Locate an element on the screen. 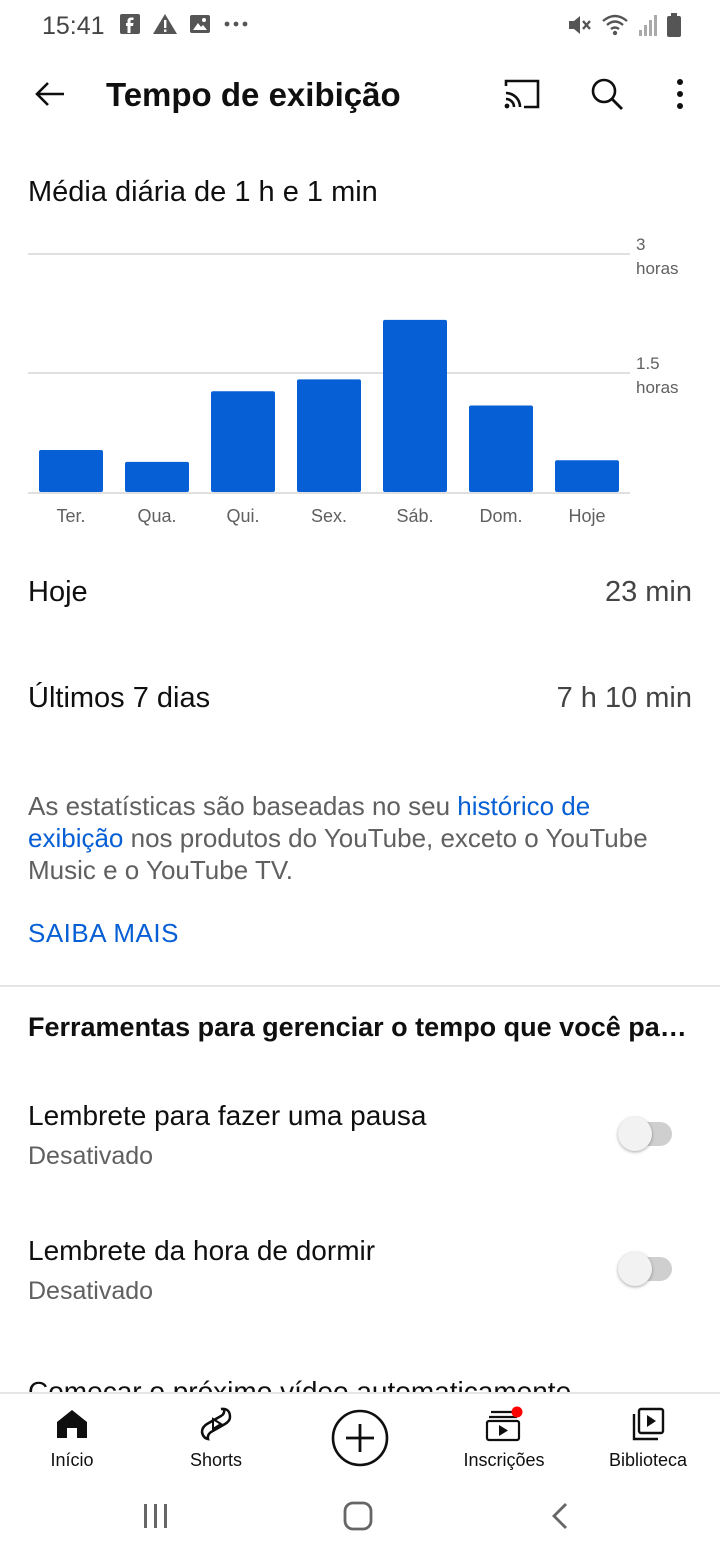 The width and height of the screenshot is (720, 1560). search-button is located at coordinates (607, 96).